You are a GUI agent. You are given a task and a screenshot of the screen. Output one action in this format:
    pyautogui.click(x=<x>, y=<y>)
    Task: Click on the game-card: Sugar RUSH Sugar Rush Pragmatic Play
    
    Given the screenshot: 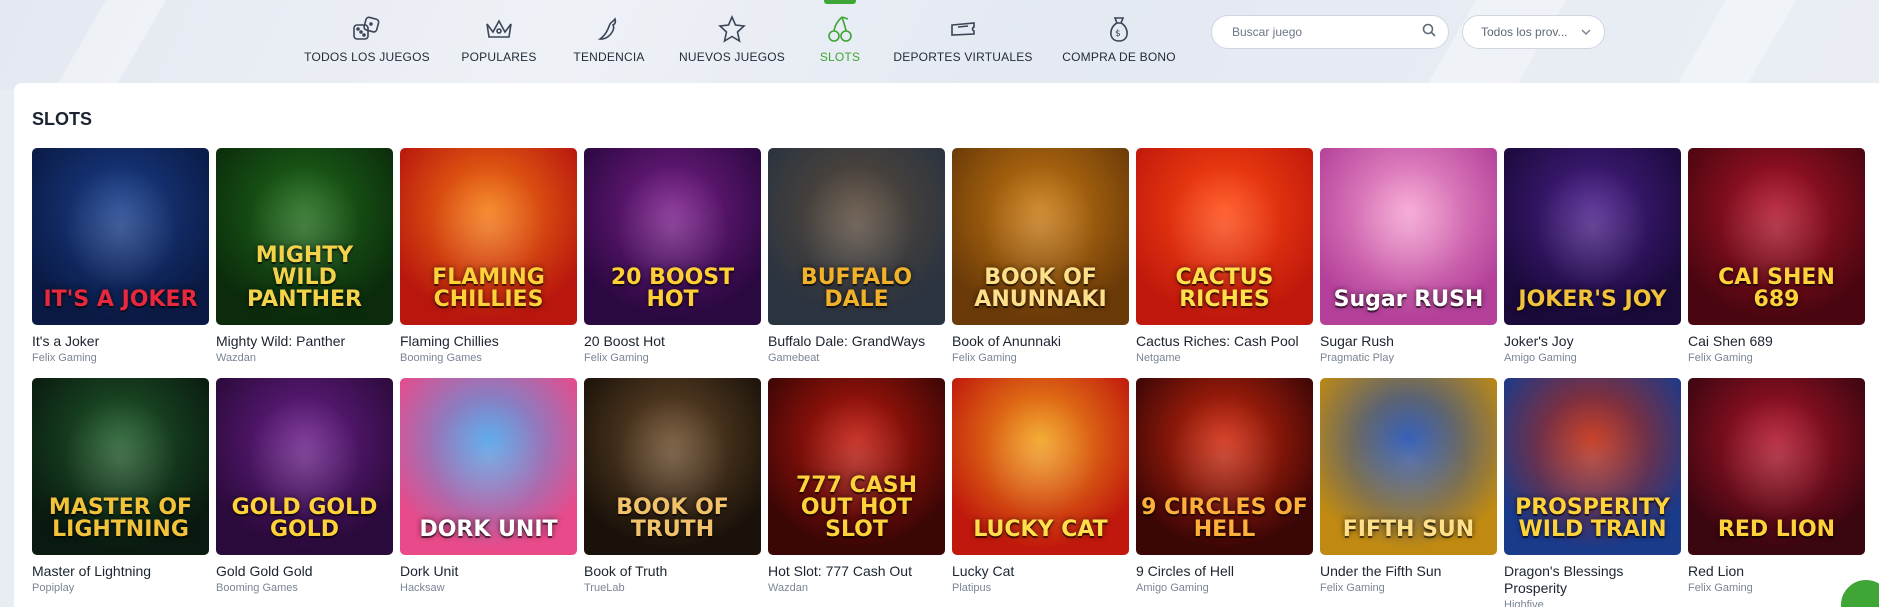 What is the action you would take?
    pyautogui.click(x=1408, y=256)
    